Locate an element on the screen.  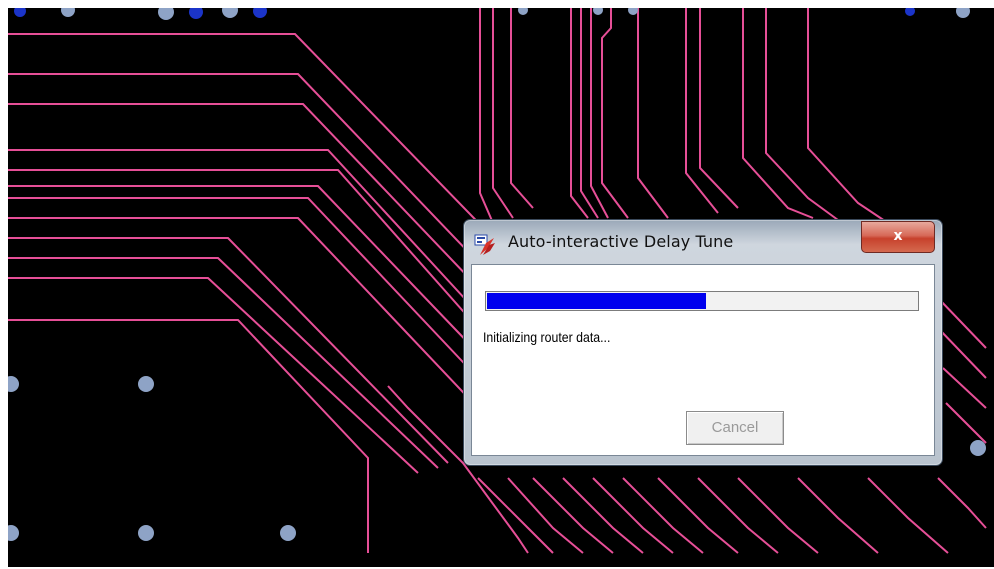
progress-bar is located at coordinates (702, 301).